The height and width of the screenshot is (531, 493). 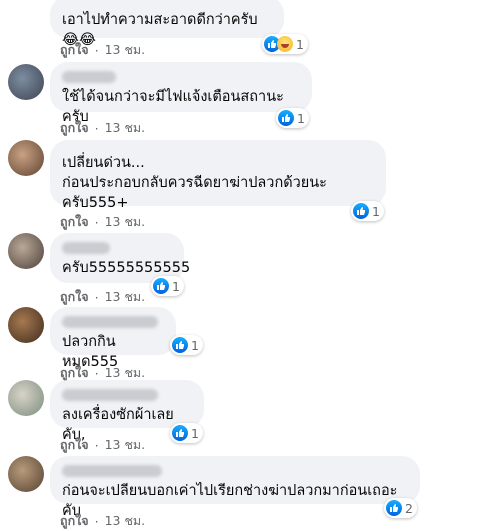 I want to click on haha-reaction-icon, so click(x=285, y=44).